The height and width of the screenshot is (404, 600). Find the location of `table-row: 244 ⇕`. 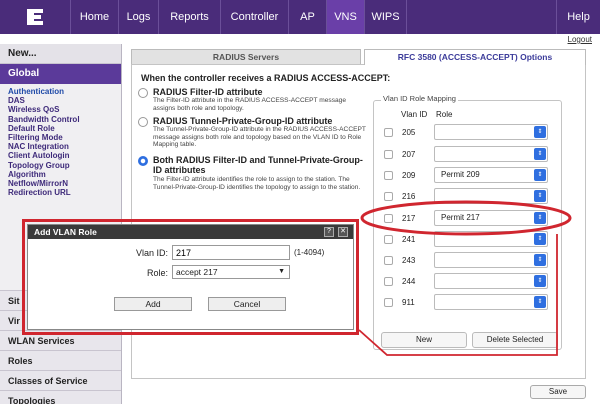

table-row: 244 ⇕ is located at coordinates (468, 282).